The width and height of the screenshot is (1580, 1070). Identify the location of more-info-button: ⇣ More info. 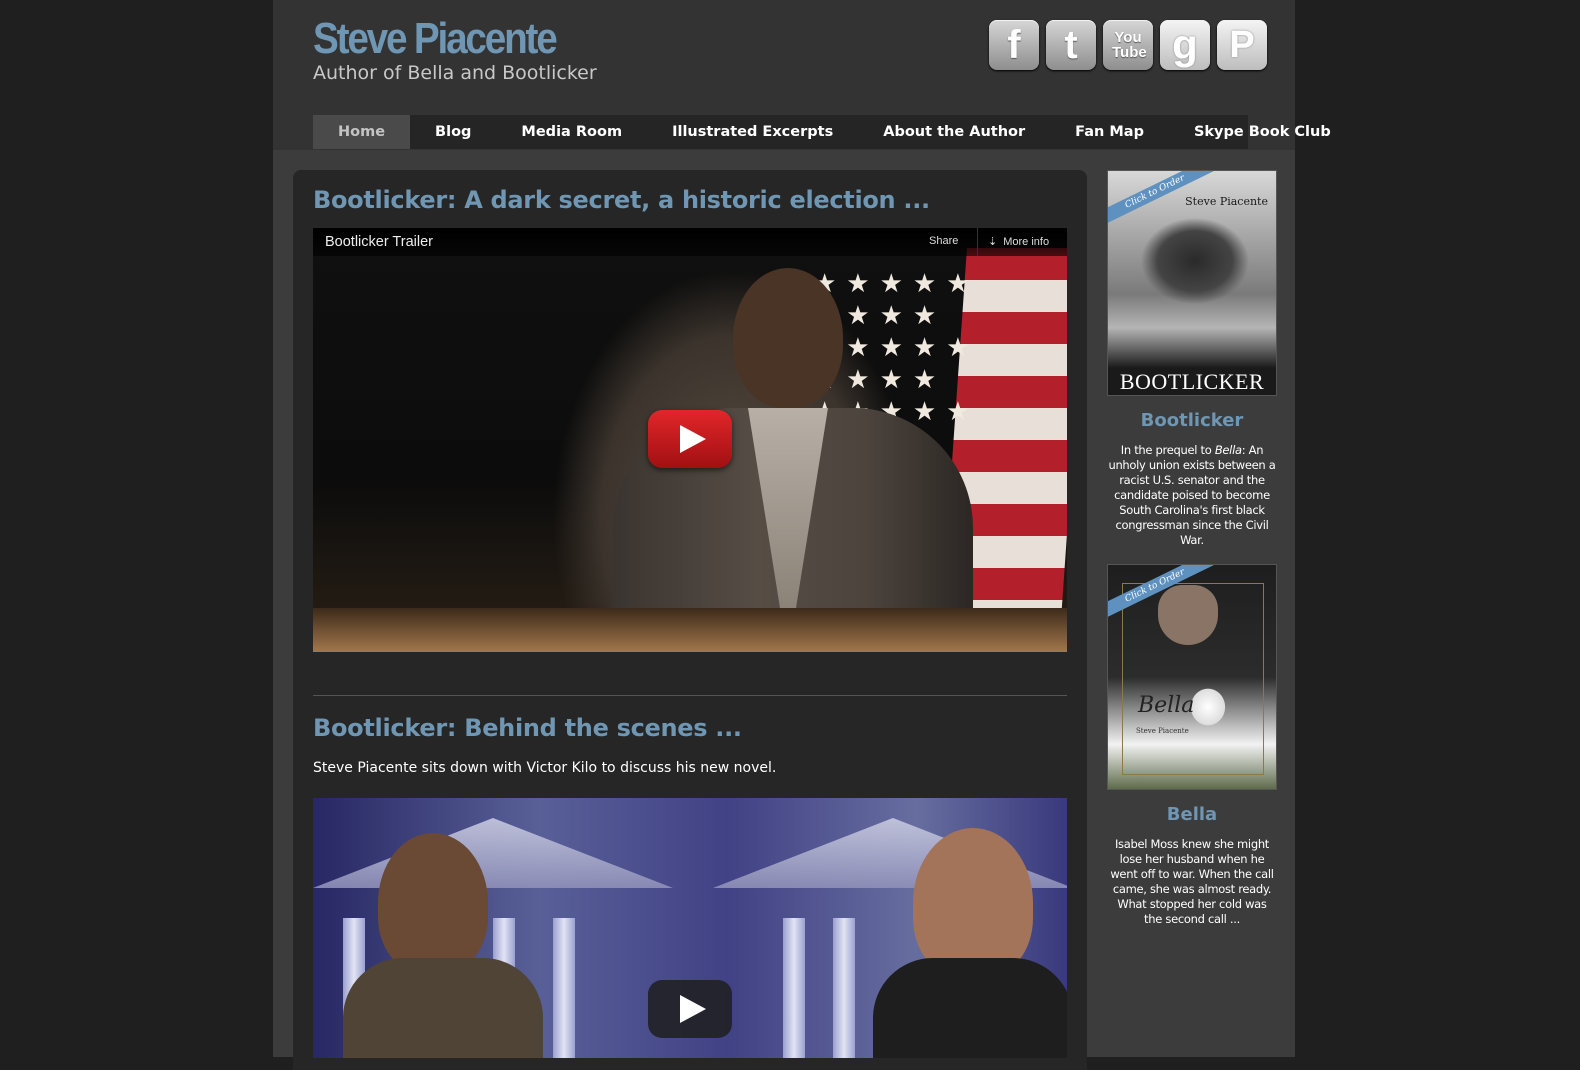
(1020, 242).